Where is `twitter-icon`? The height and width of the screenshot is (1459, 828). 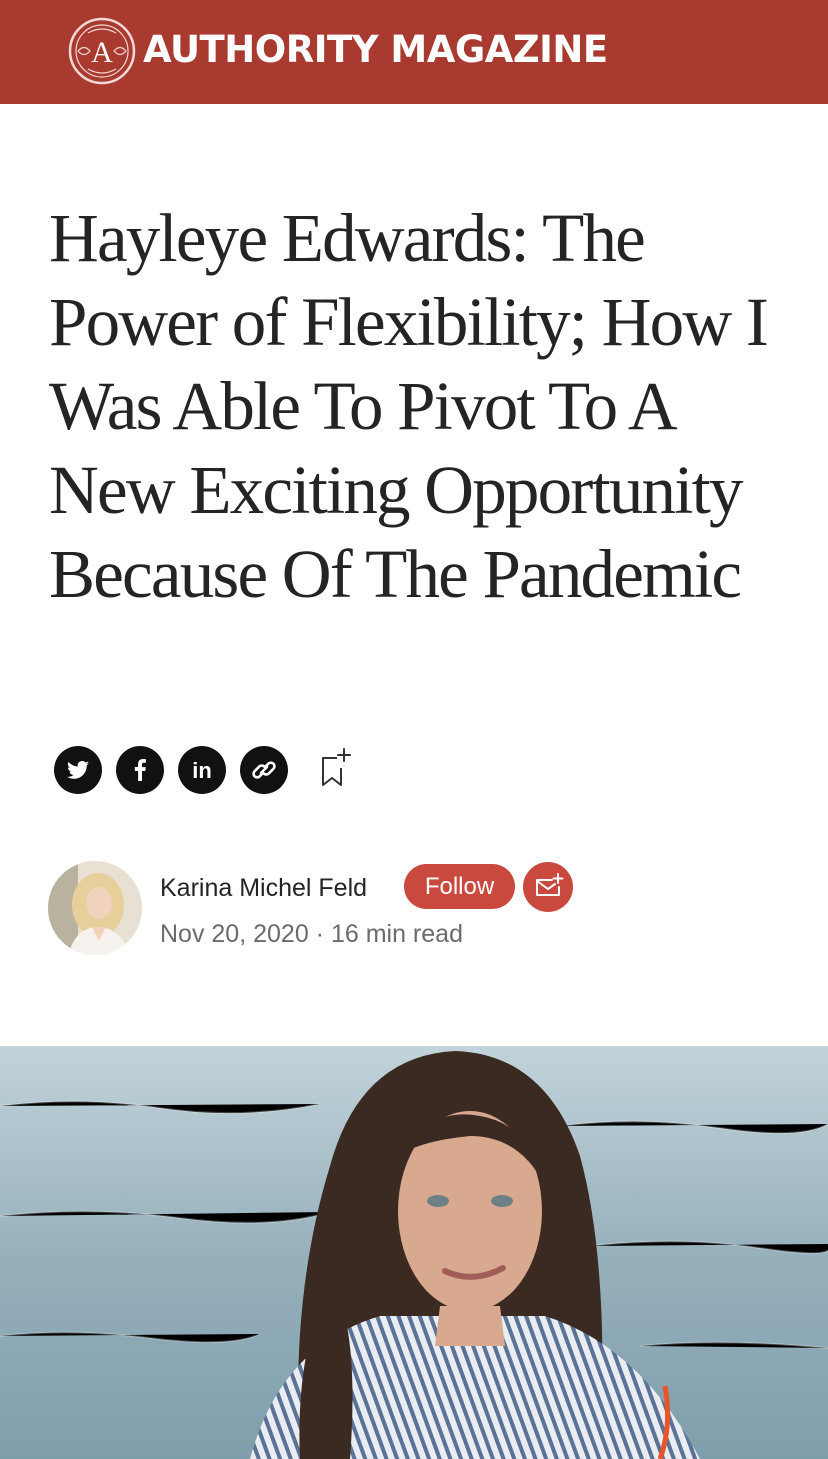
twitter-icon is located at coordinates (78, 769).